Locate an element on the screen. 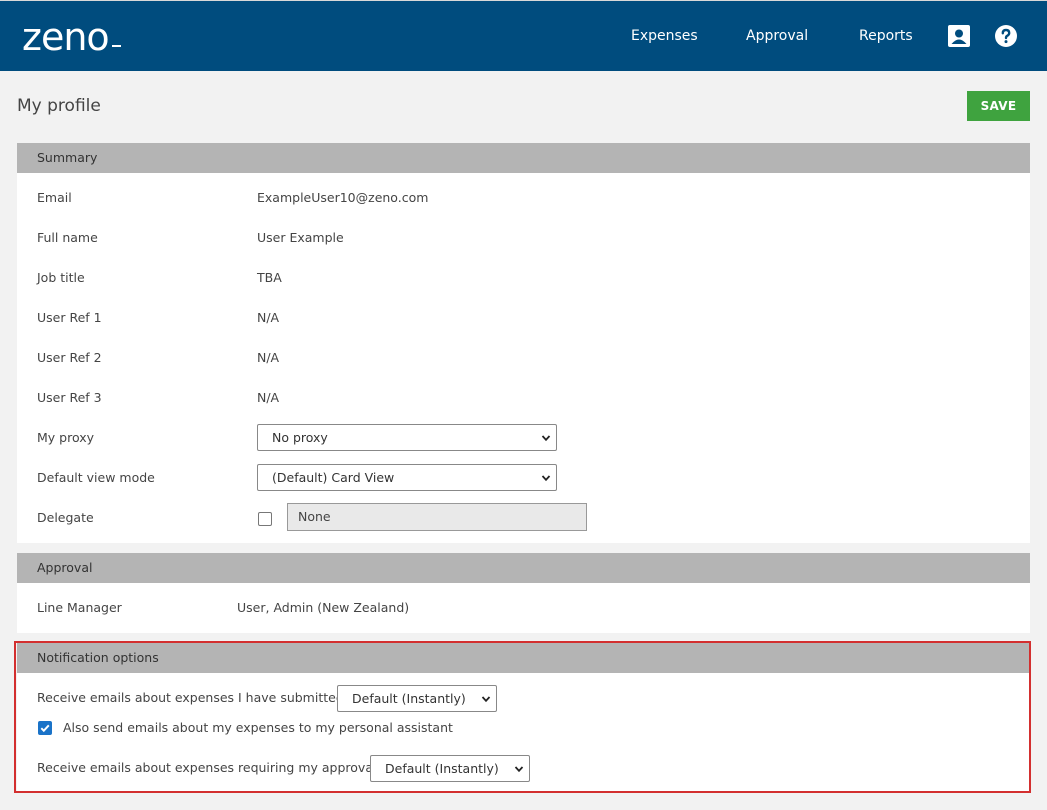 The width and height of the screenshot is (1047, 810). top-bar: zeno Expenses Approval Reports is located at coordinates (523, 35).